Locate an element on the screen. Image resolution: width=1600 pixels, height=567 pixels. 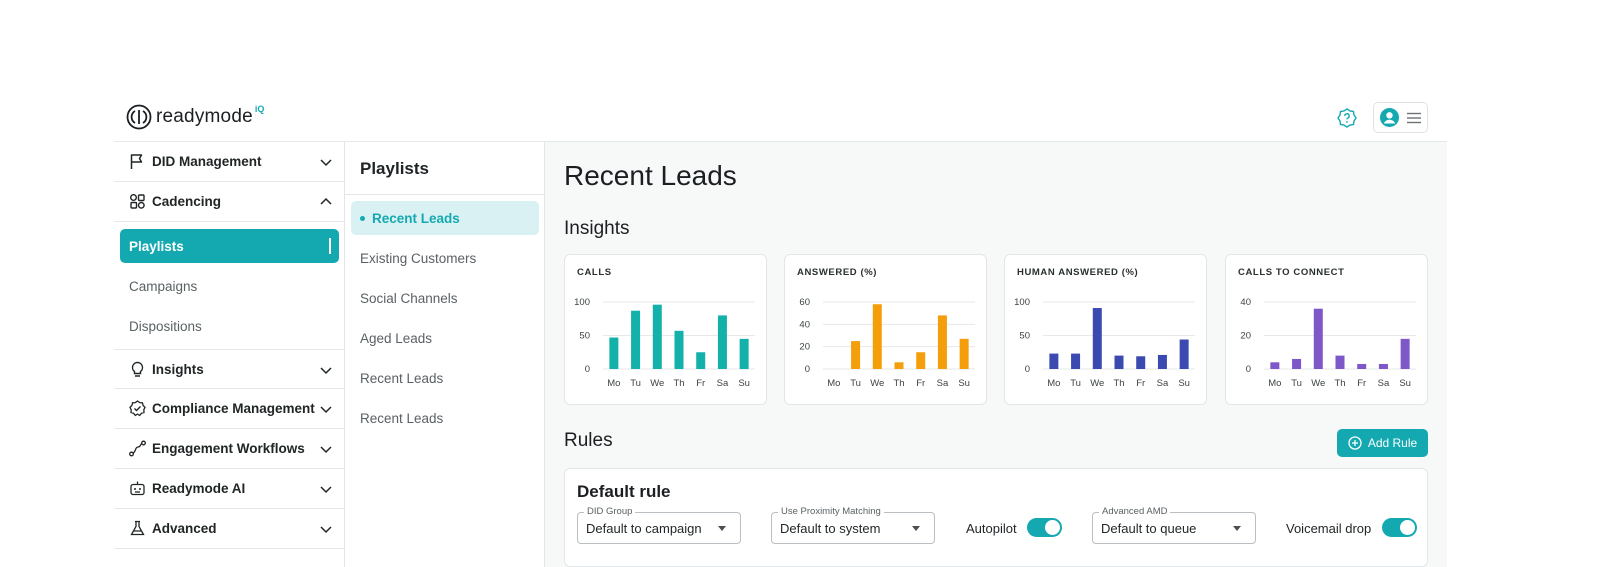
x-tick-label: Fr is located at coordinates (1140, 383).